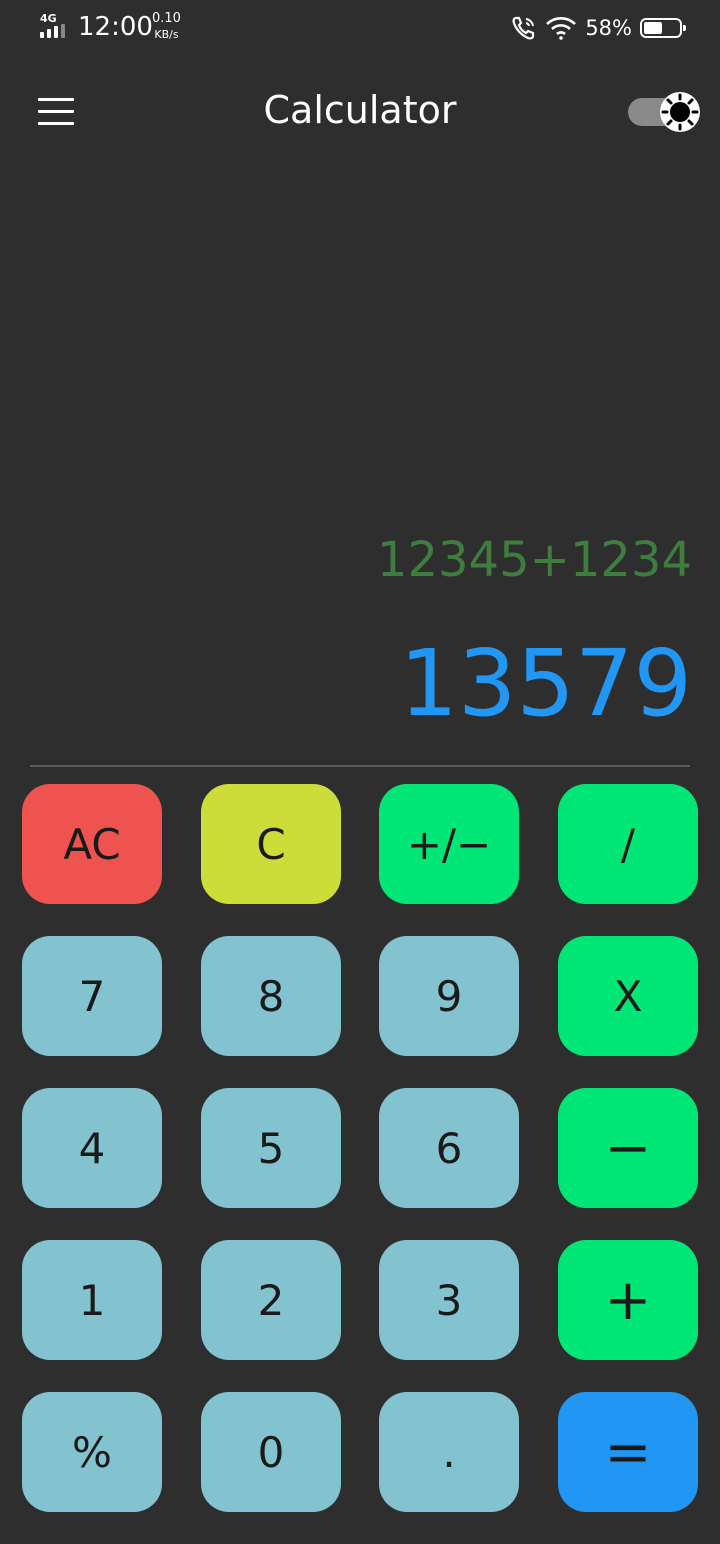 This screenshot has height=1544, width=720. What do you see at coordinates (680, 112) in the screenshot?
I see `sun-icon` at bounding box center [680, 112].